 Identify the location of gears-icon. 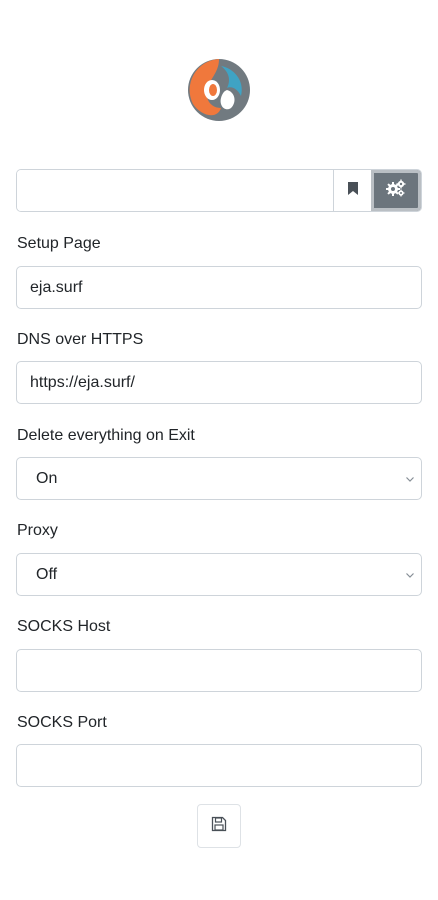
(396, 190).